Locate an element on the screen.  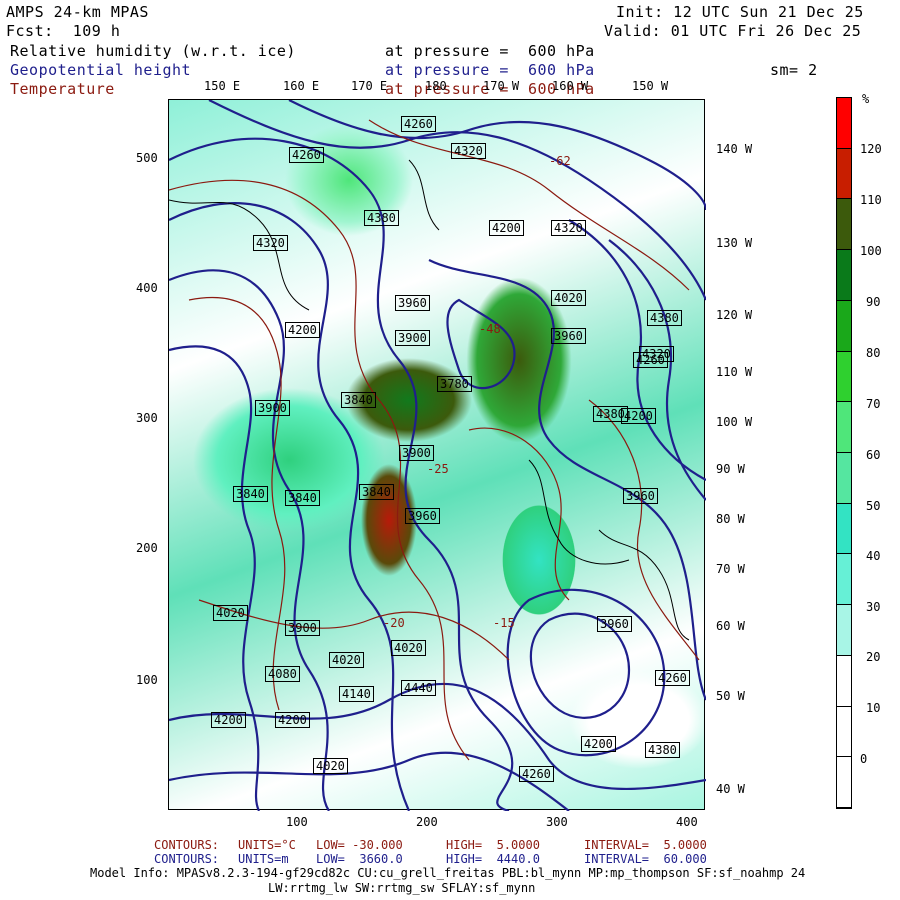
colorbar-label: 120 is located at coordinates (871, 149).